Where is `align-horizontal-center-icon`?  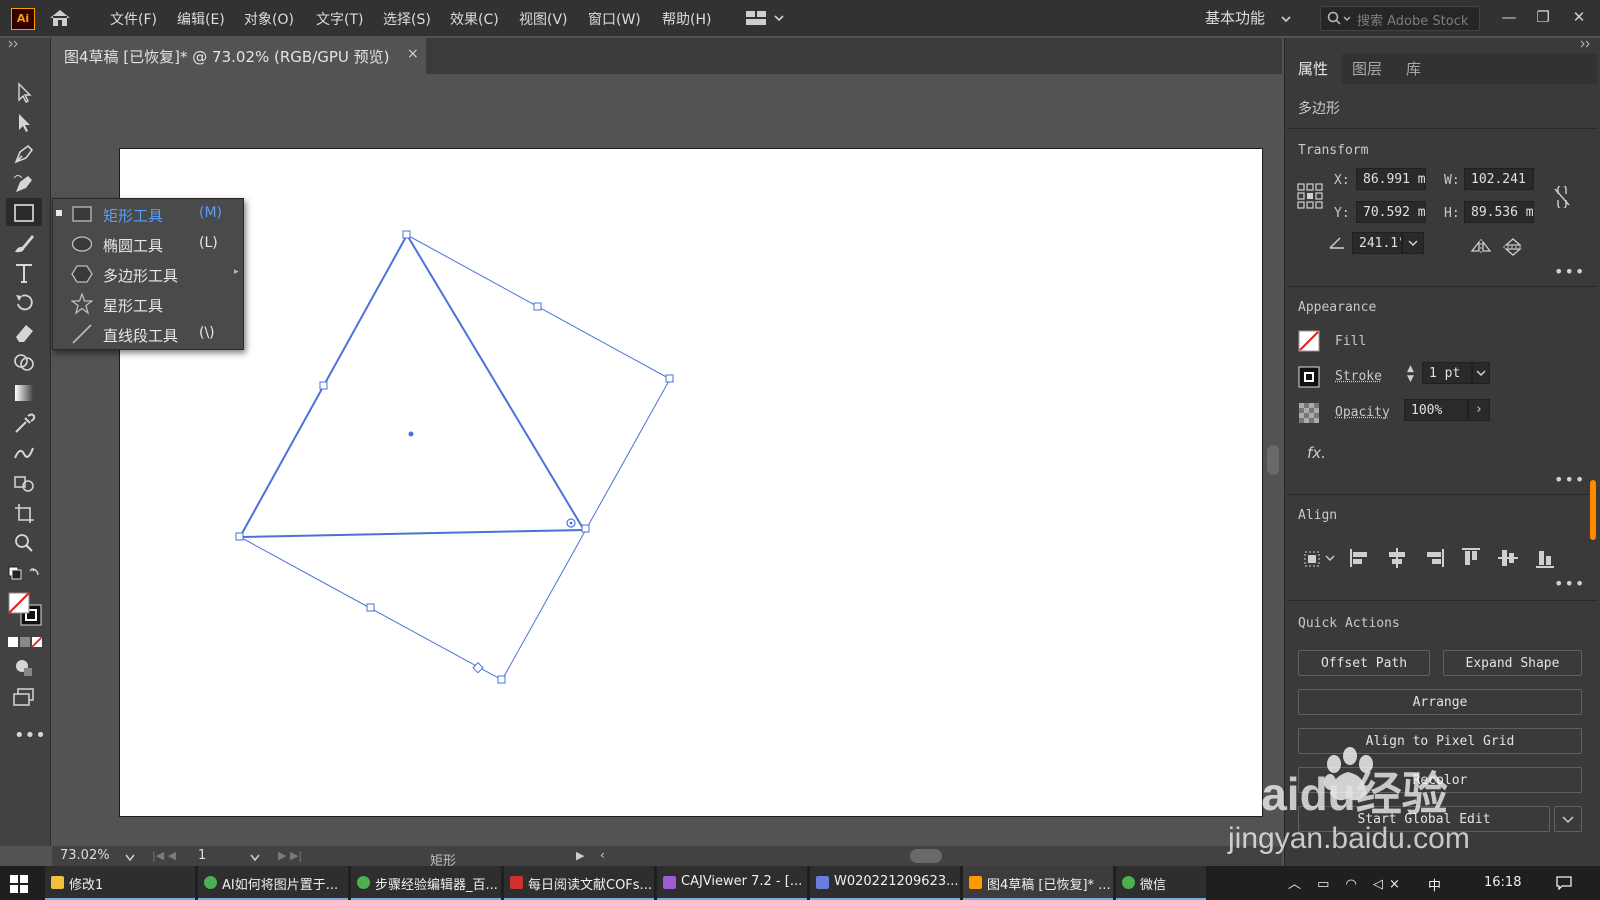 align-horizontal-center-icon is located at coordinates (1397, 558).